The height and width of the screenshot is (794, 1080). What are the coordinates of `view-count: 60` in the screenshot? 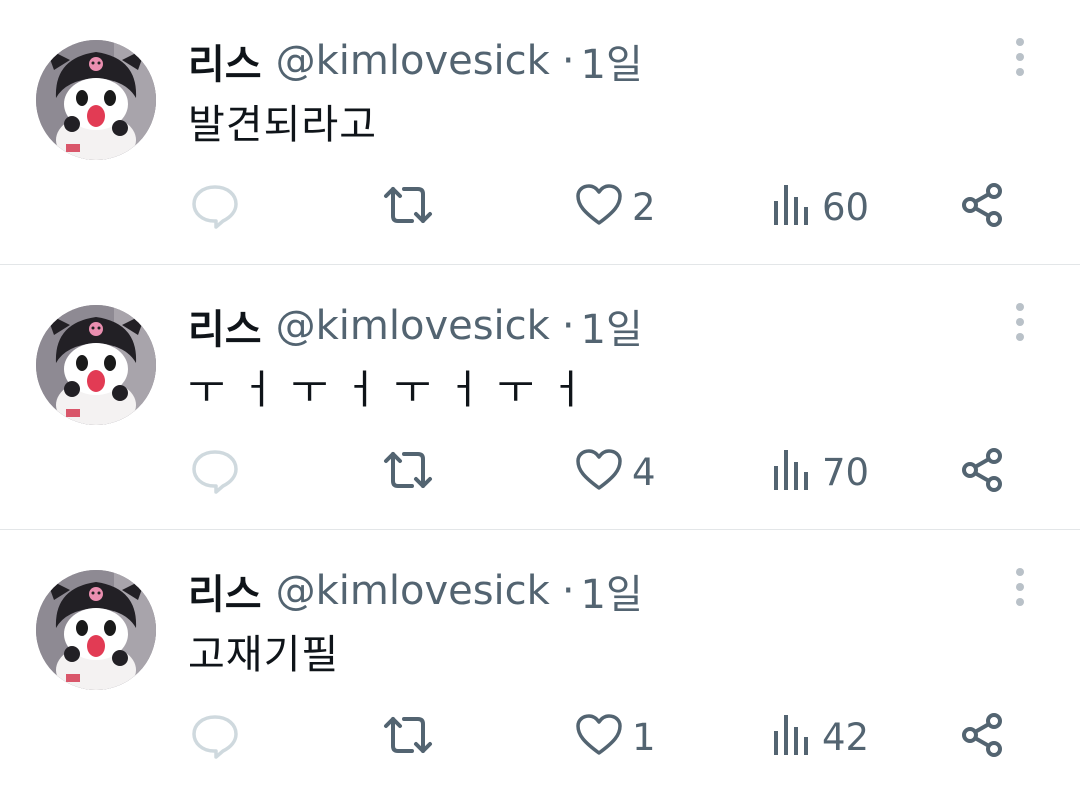 It's located at (846, 207).